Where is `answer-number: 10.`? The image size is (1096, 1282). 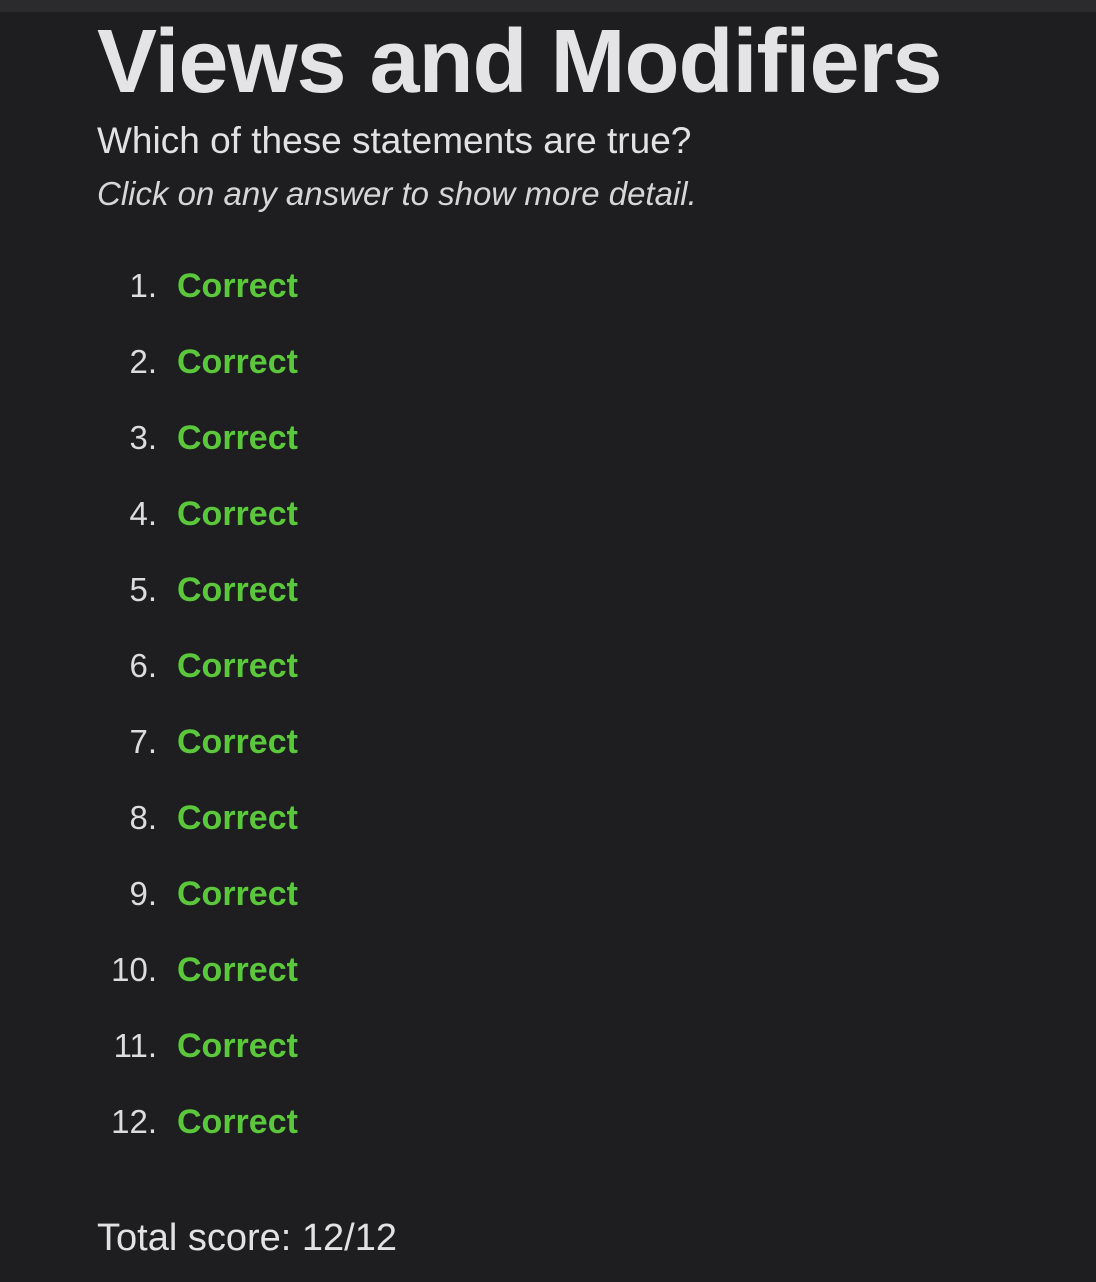
answer-number: 10. is located at coordinates (134, 969).